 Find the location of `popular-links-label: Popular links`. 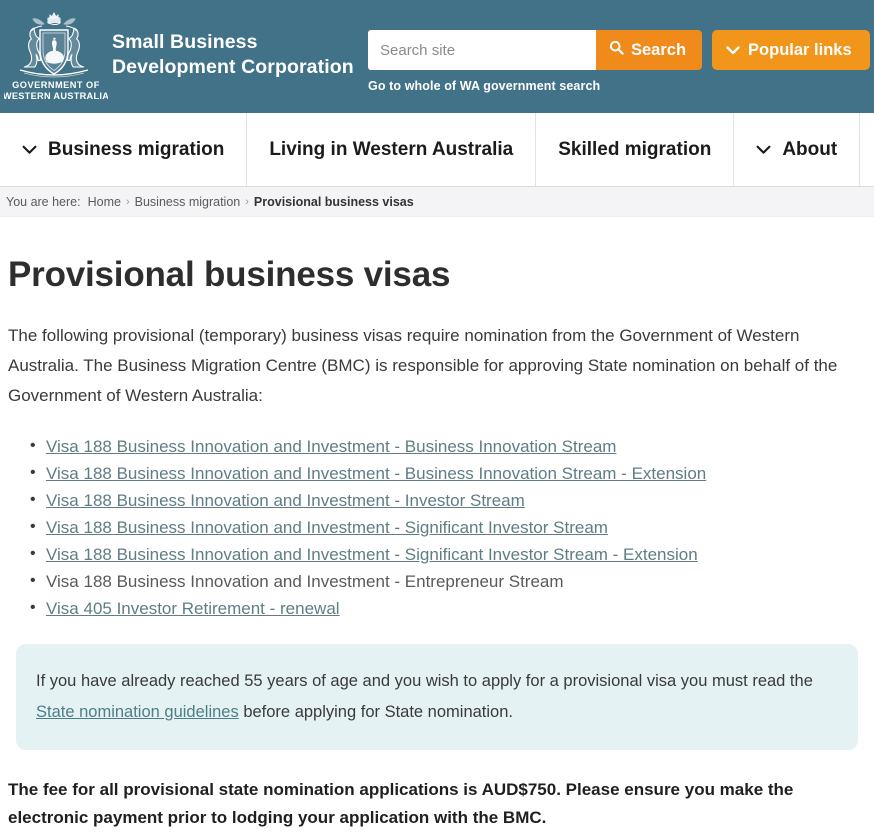

popular-links-label: Popular links is located at coordinates (800, 49).